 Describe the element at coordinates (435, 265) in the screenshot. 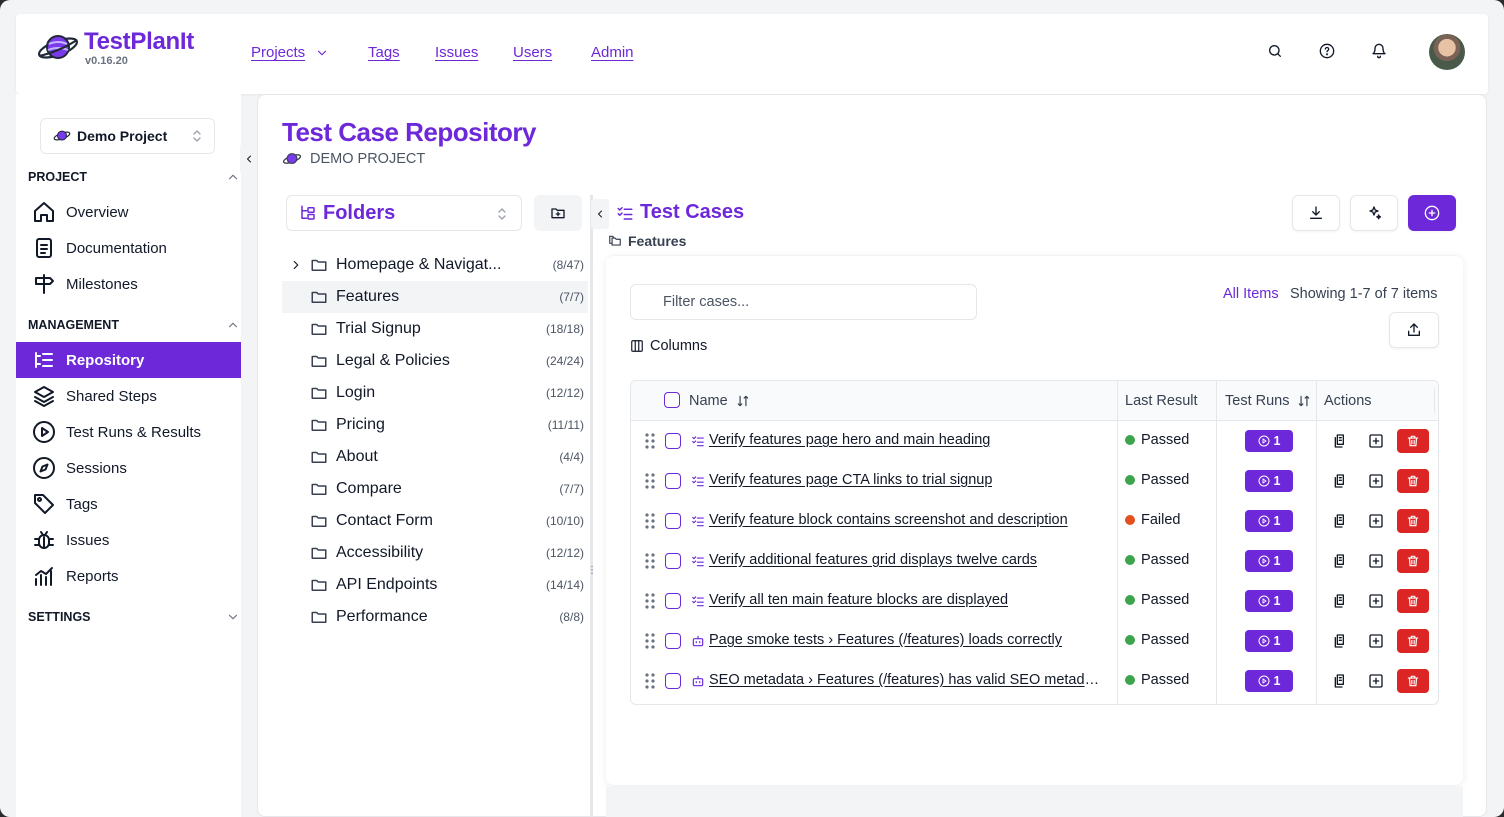

I see `folder-item: Homepage & Navigat... (8/47)` at that location.